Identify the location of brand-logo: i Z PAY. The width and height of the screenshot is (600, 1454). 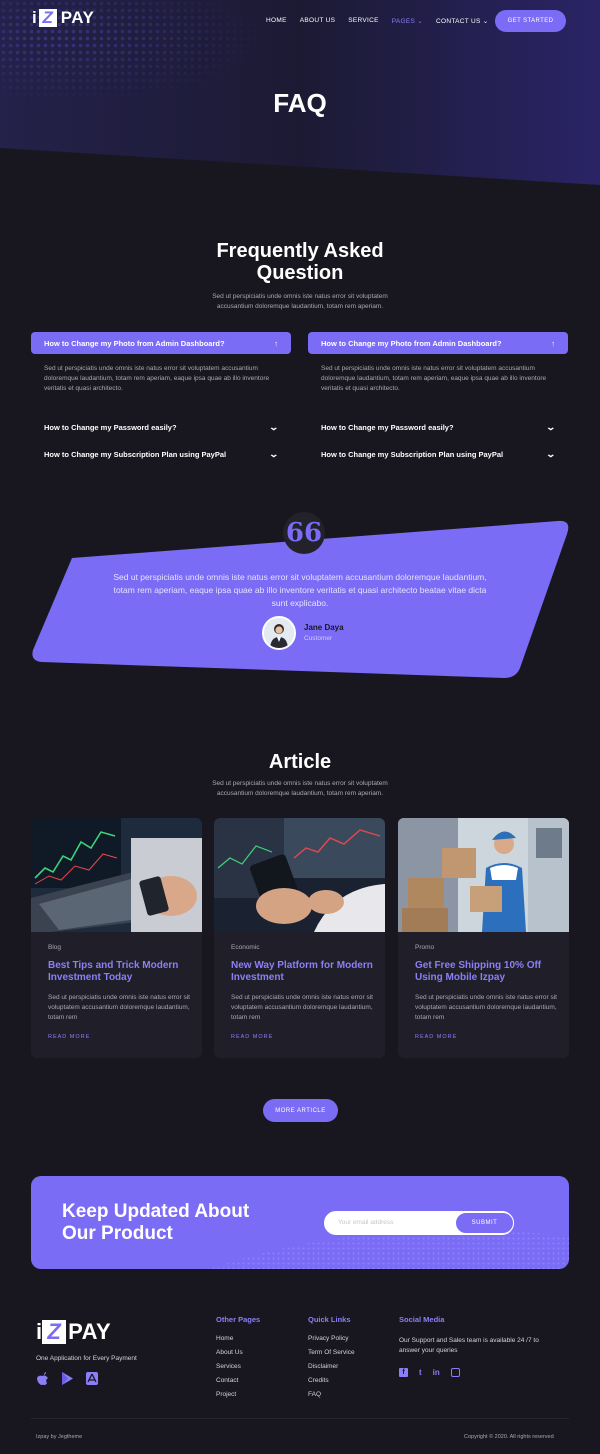
(63, 18).